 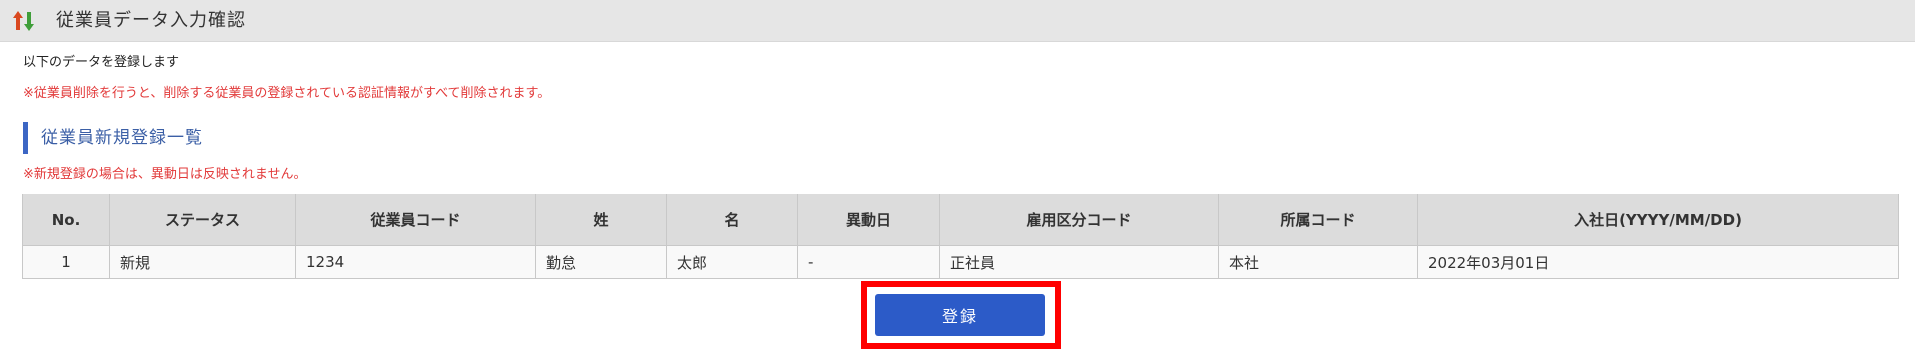 What do you see at coordinates (868, 262) in the screenshot?
I see `cell-transfer-date: -` at bounding box center [868, 262].